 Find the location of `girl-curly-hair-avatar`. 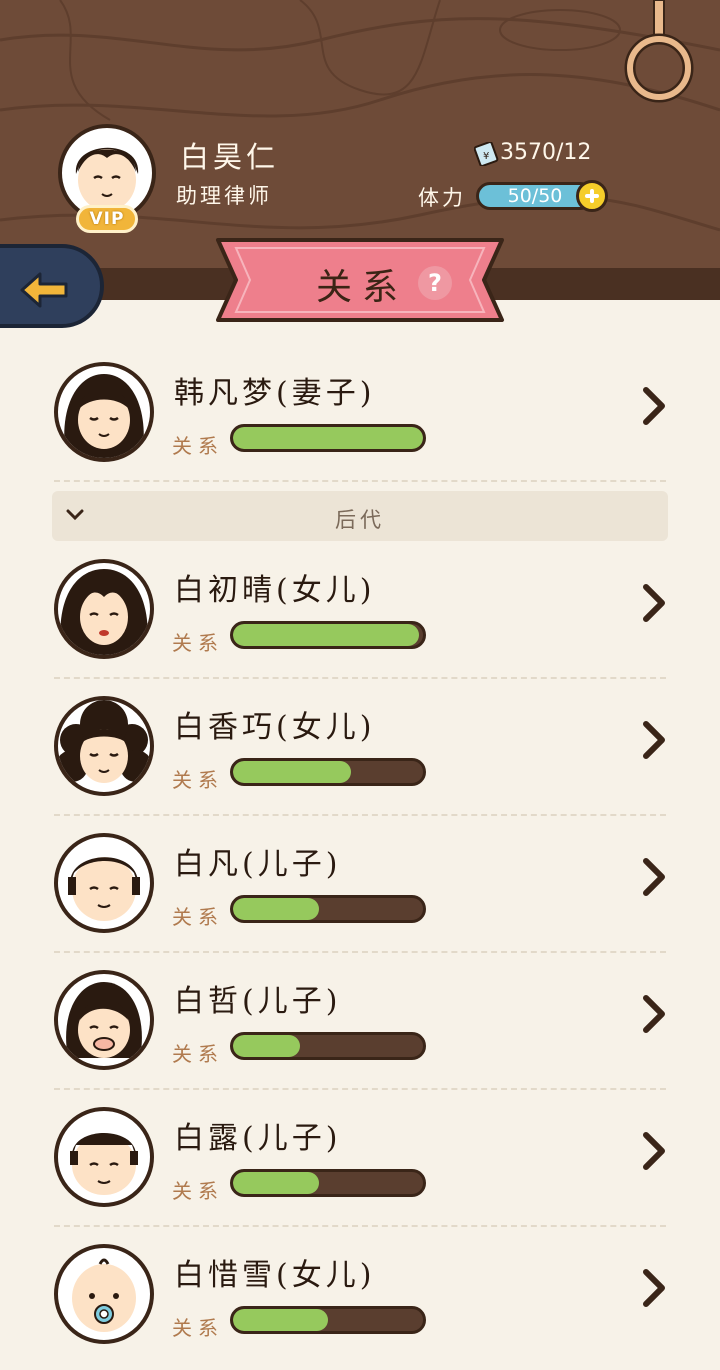

girl-curly-hair-avatar is located at coordinates (104, 746).